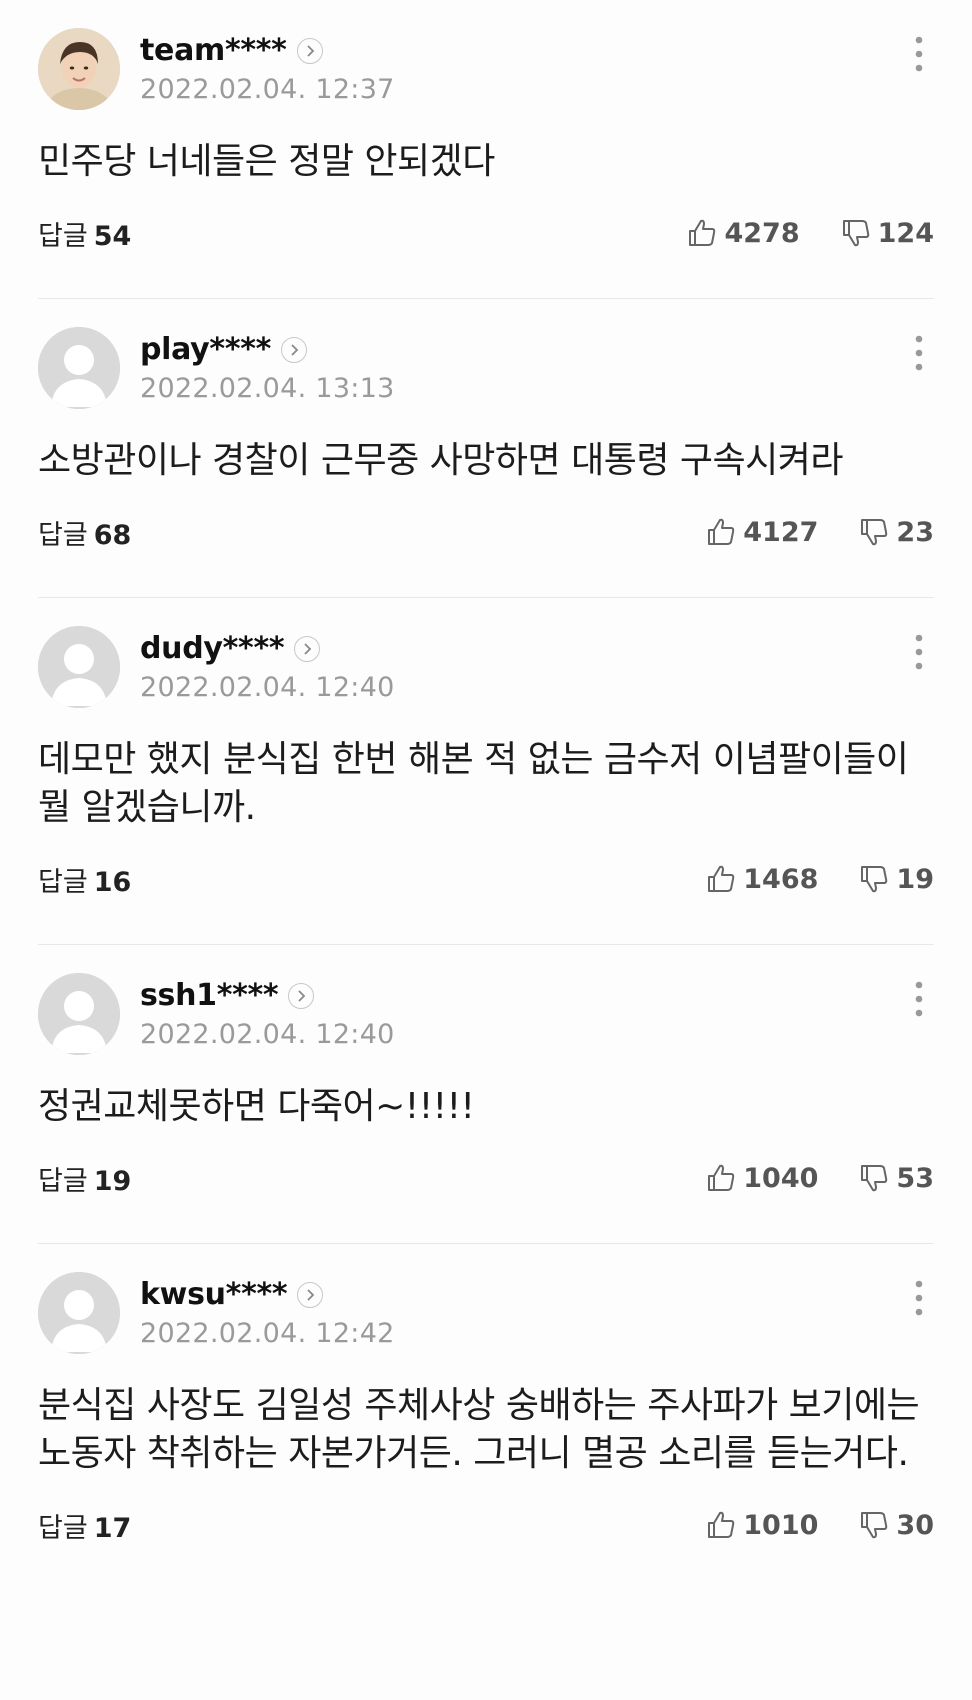 Image resolution: width=972 pixels, height=1700 pixels. I want to click on comment-footer: 답글 54 4278 124, so click(486, 233).